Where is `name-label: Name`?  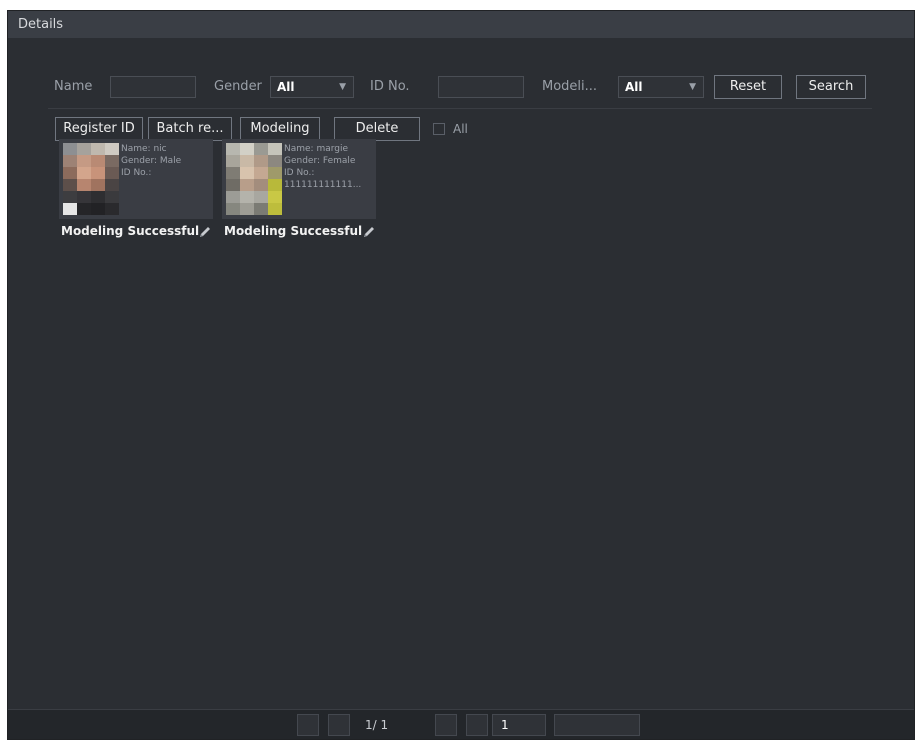
name-label: Name is located at coordinates (73, 86).